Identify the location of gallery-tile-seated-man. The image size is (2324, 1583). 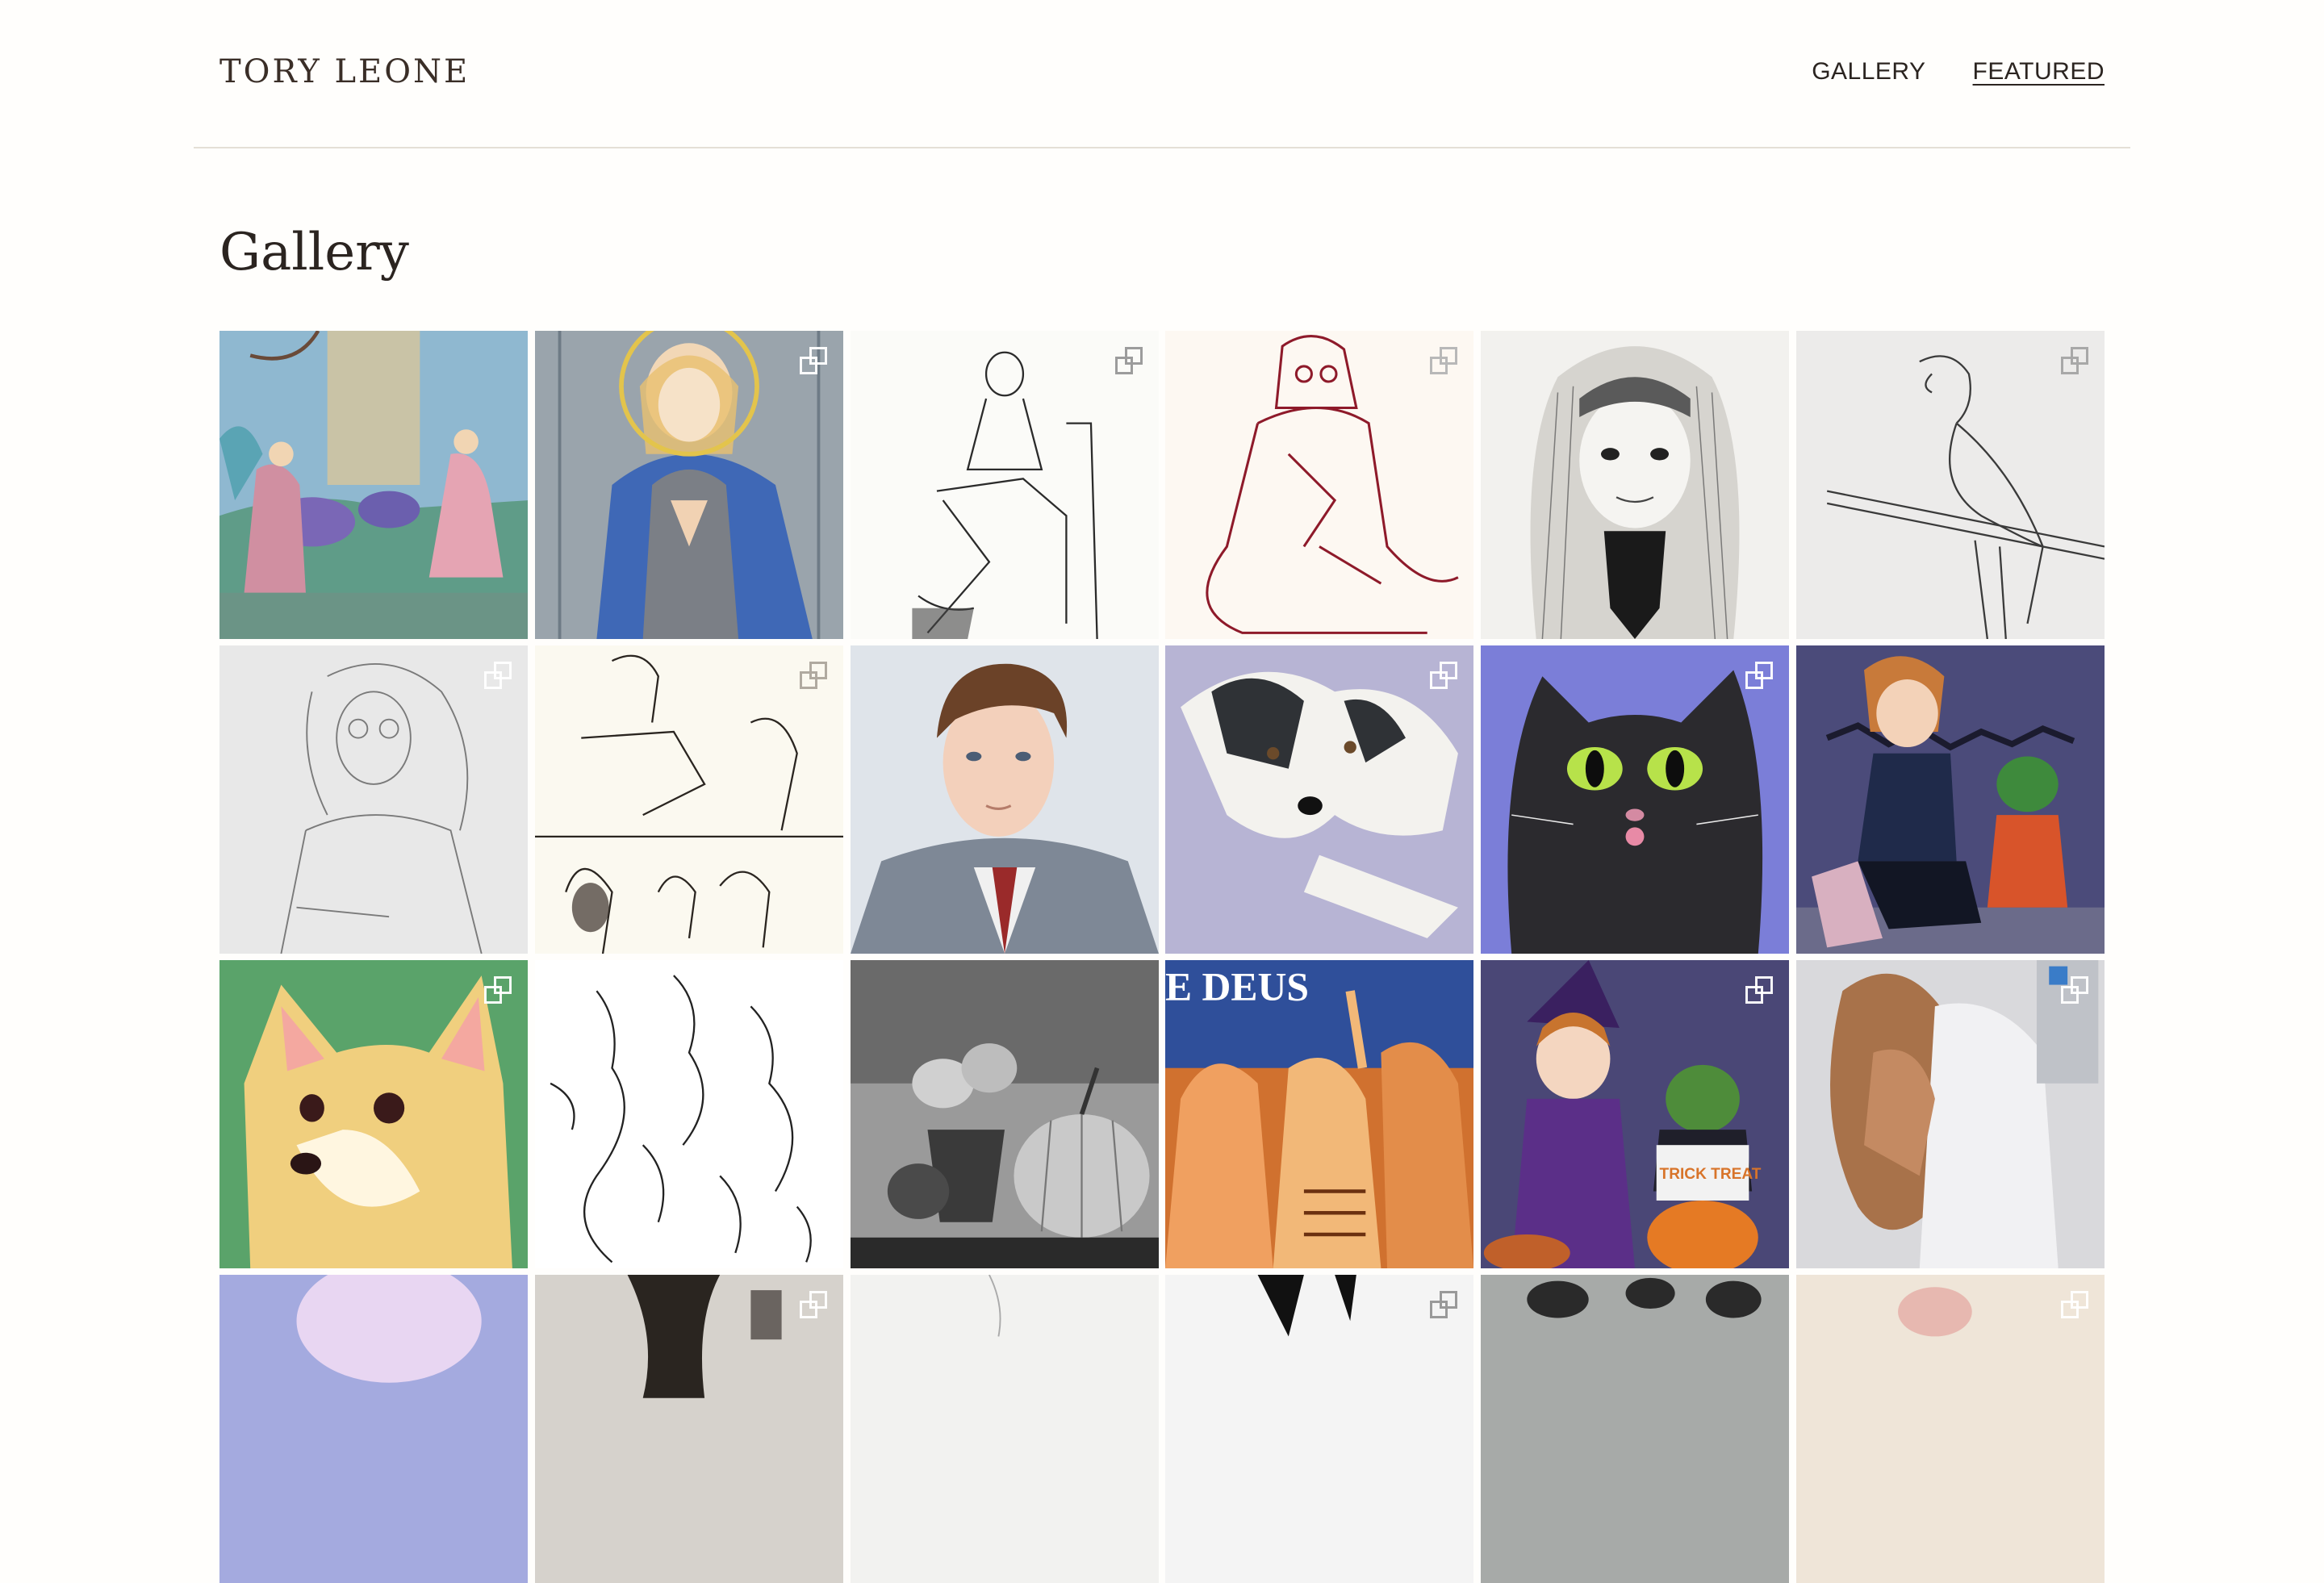
(1004, 485).